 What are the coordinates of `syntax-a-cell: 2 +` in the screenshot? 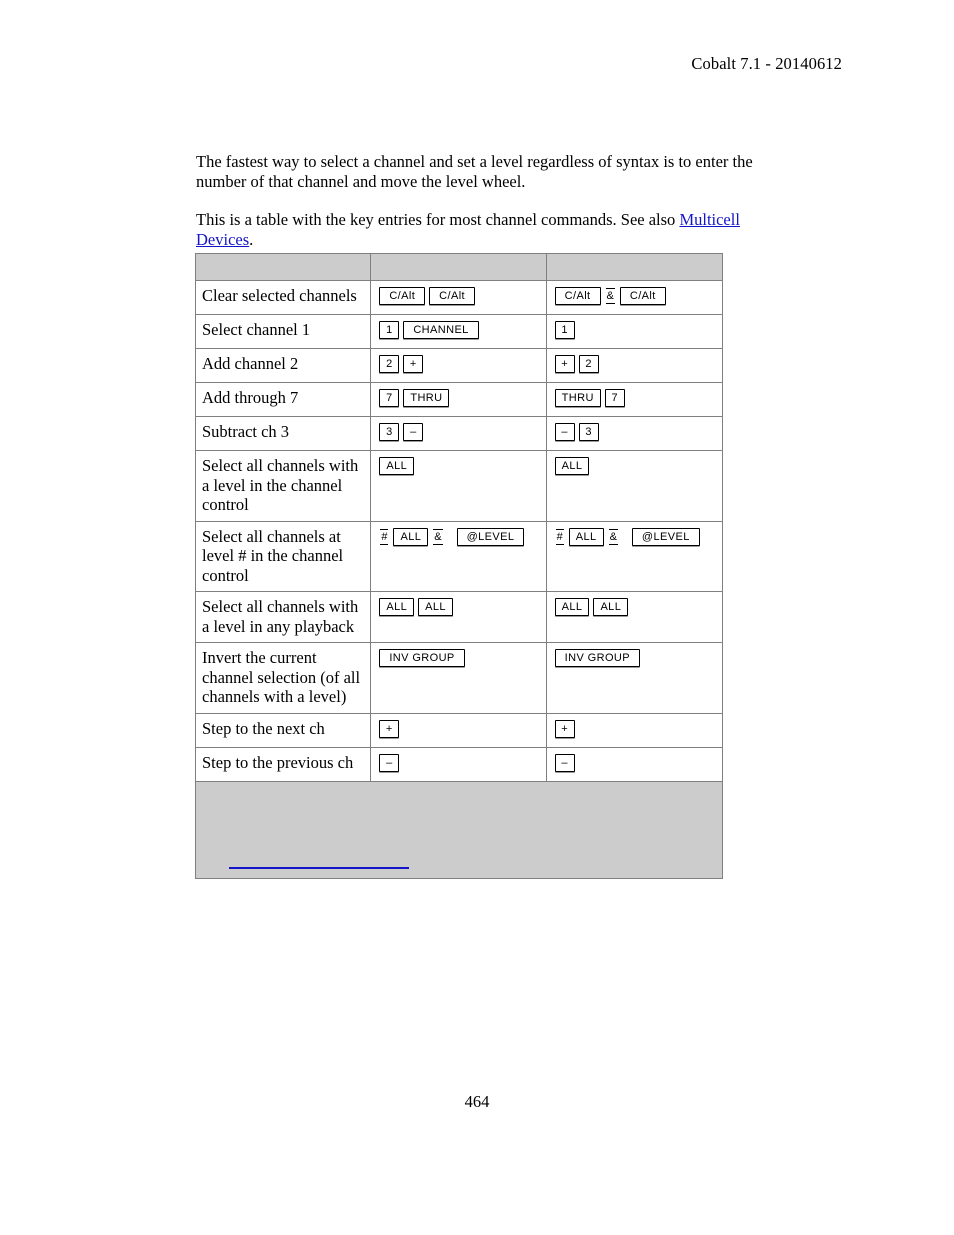 It's located at (458, 365).